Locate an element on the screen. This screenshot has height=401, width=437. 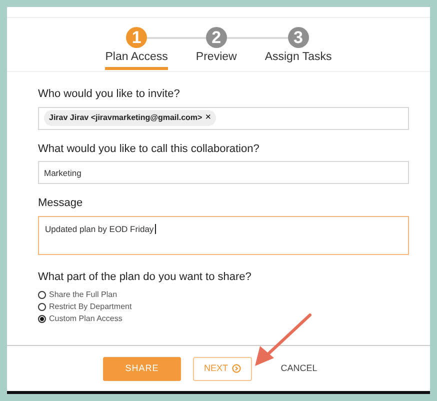
field-label: What would you like to call this collaboration? is located at coordinates (149, 149).